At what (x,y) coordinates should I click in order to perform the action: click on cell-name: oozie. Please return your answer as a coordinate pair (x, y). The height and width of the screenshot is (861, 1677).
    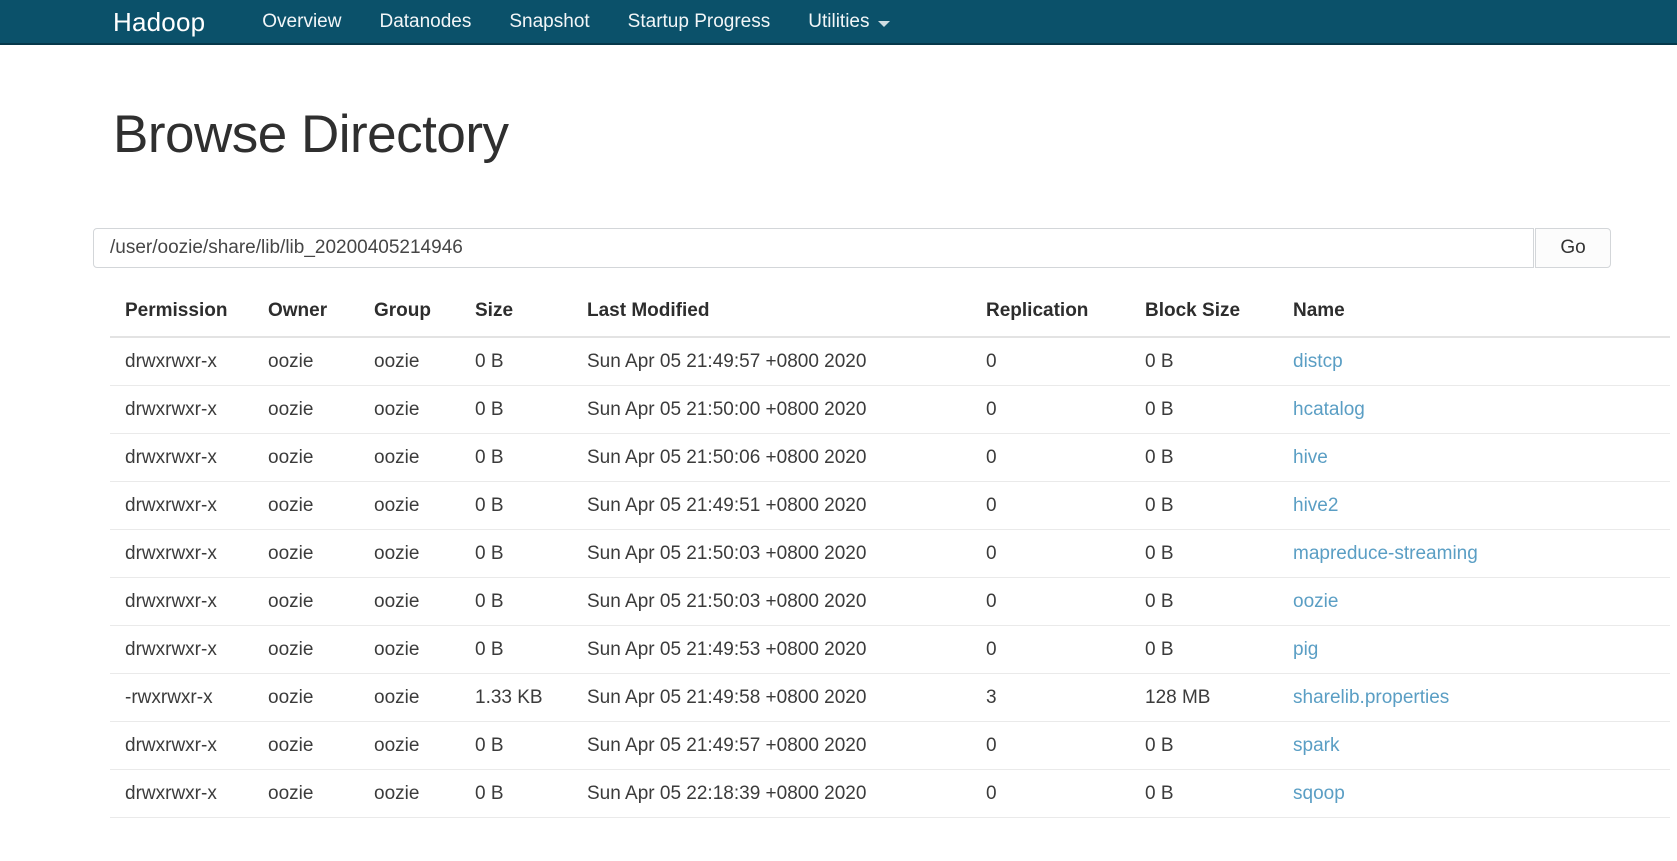
    Looking at the image, I should click on (1481, 601).